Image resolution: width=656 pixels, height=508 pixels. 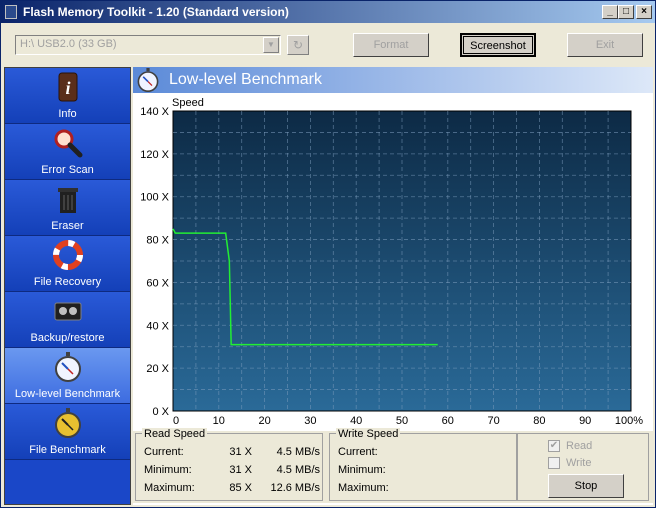 I want to click on sidebar-item-label: Error Scan, so click(x=67, y=170).